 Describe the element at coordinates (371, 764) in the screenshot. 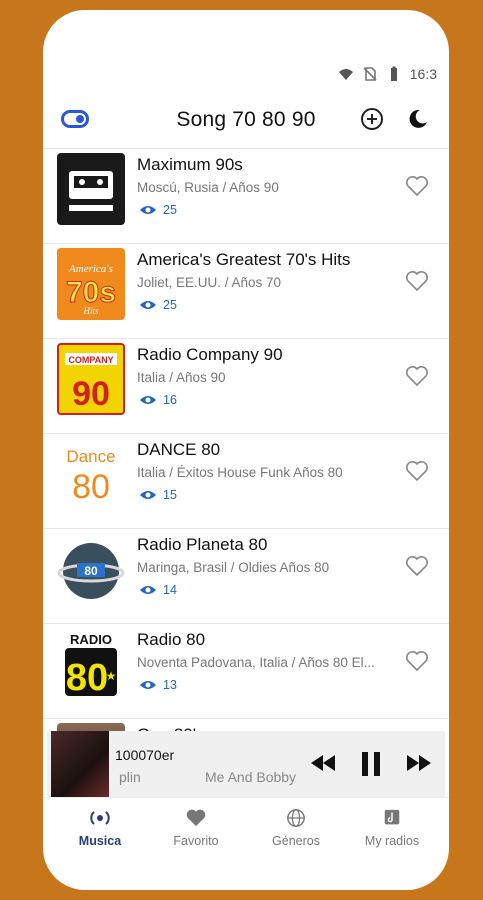

I see `pause-icon` at that location.